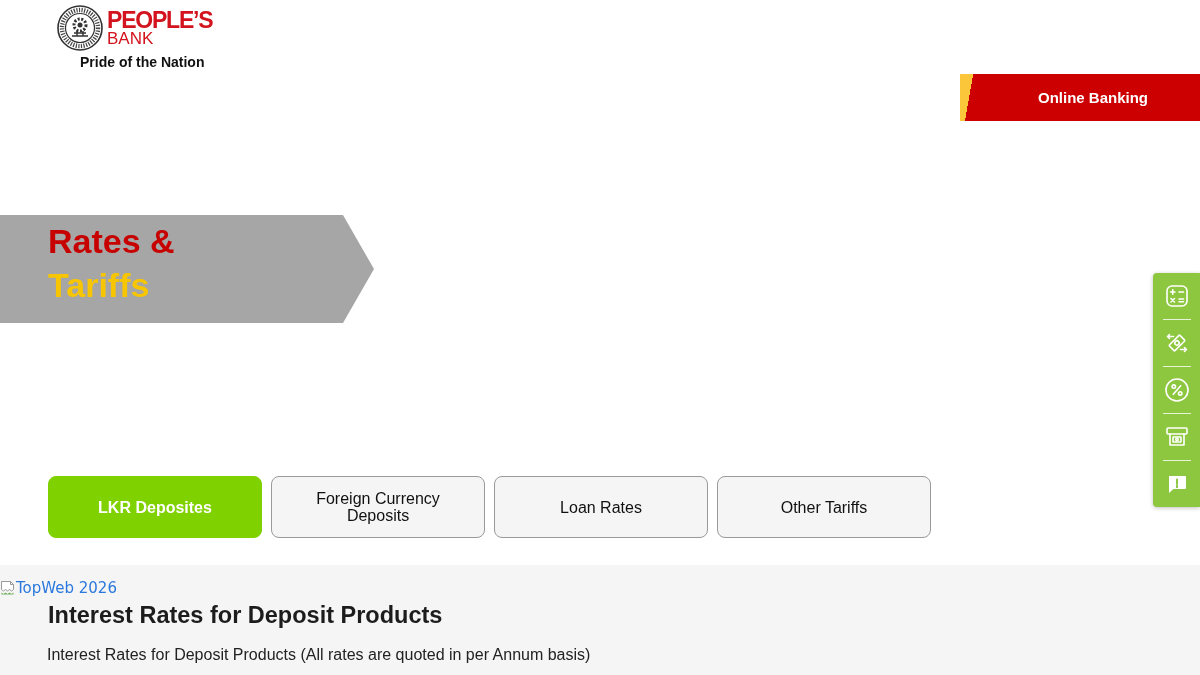 The width and height of the screenshot is (1200, 675). What do you see at coordinates (1176, 390) in the screenshot?
I see `percent-icon` at bounding box center [1176, 390].